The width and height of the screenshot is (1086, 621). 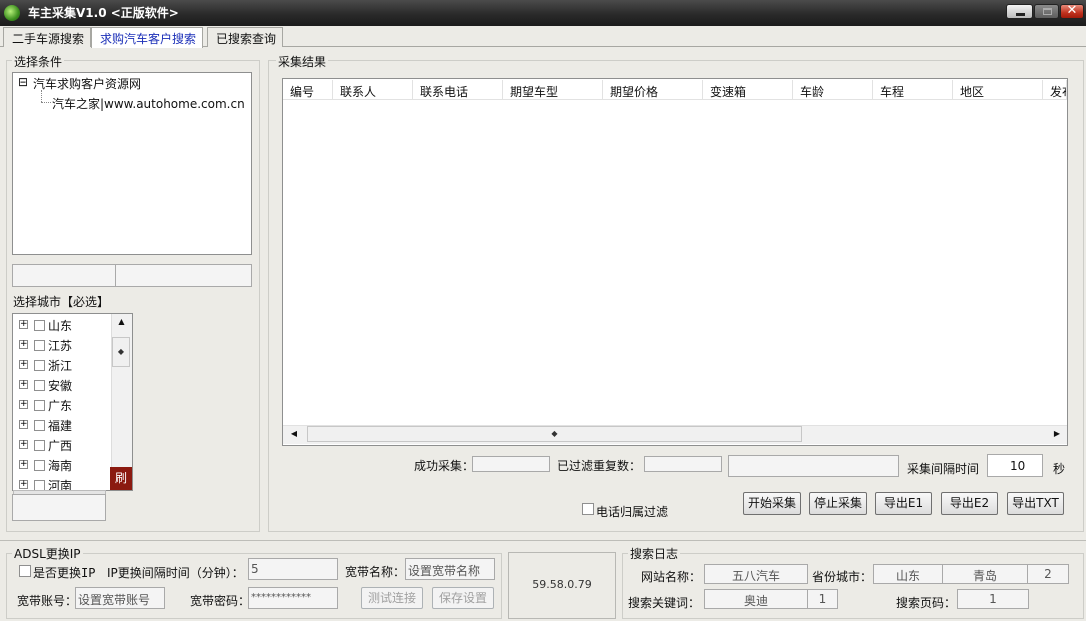 I want to click on close-icon: ✕, so click(x=1072, y=10).